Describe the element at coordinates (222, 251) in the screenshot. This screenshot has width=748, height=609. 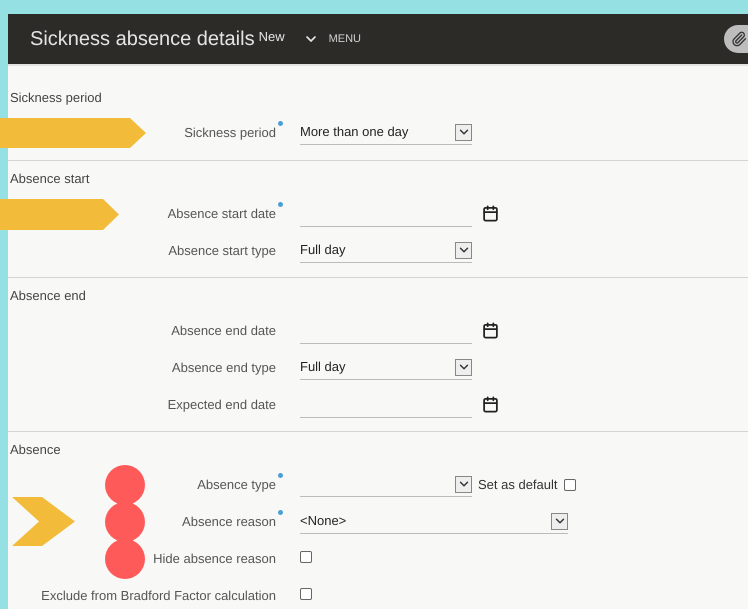
I see `field-label: Absence start type` at that location.